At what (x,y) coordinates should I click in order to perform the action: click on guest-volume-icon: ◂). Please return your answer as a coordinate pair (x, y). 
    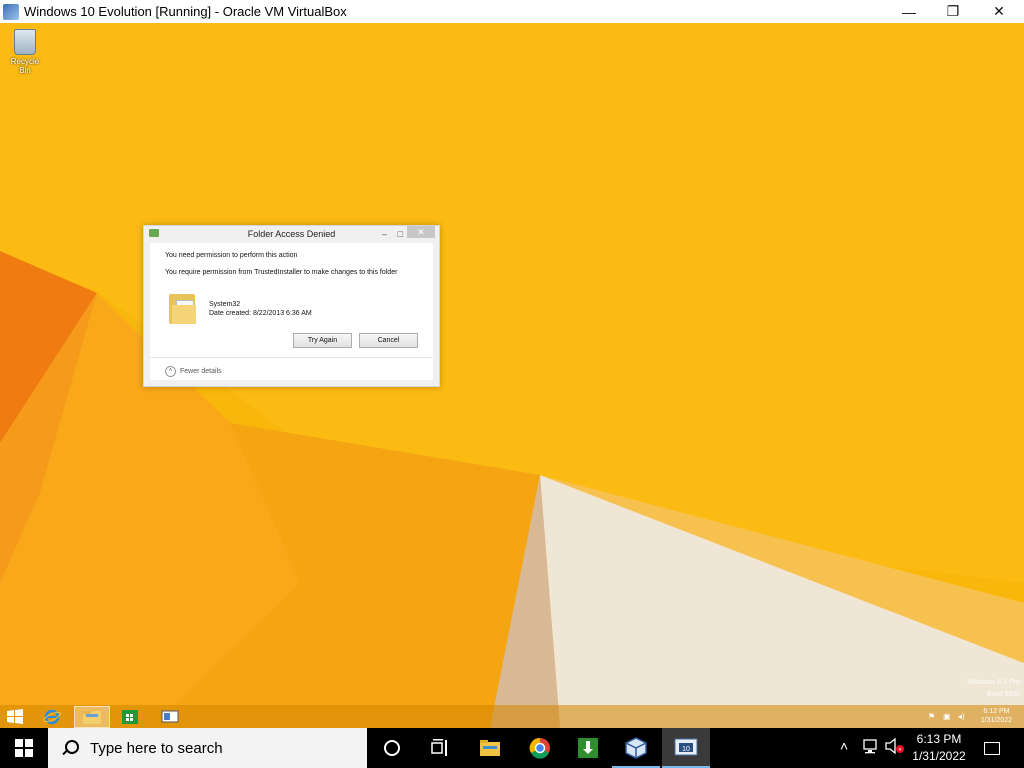
    Looking at the image, I should click on (961, 716).